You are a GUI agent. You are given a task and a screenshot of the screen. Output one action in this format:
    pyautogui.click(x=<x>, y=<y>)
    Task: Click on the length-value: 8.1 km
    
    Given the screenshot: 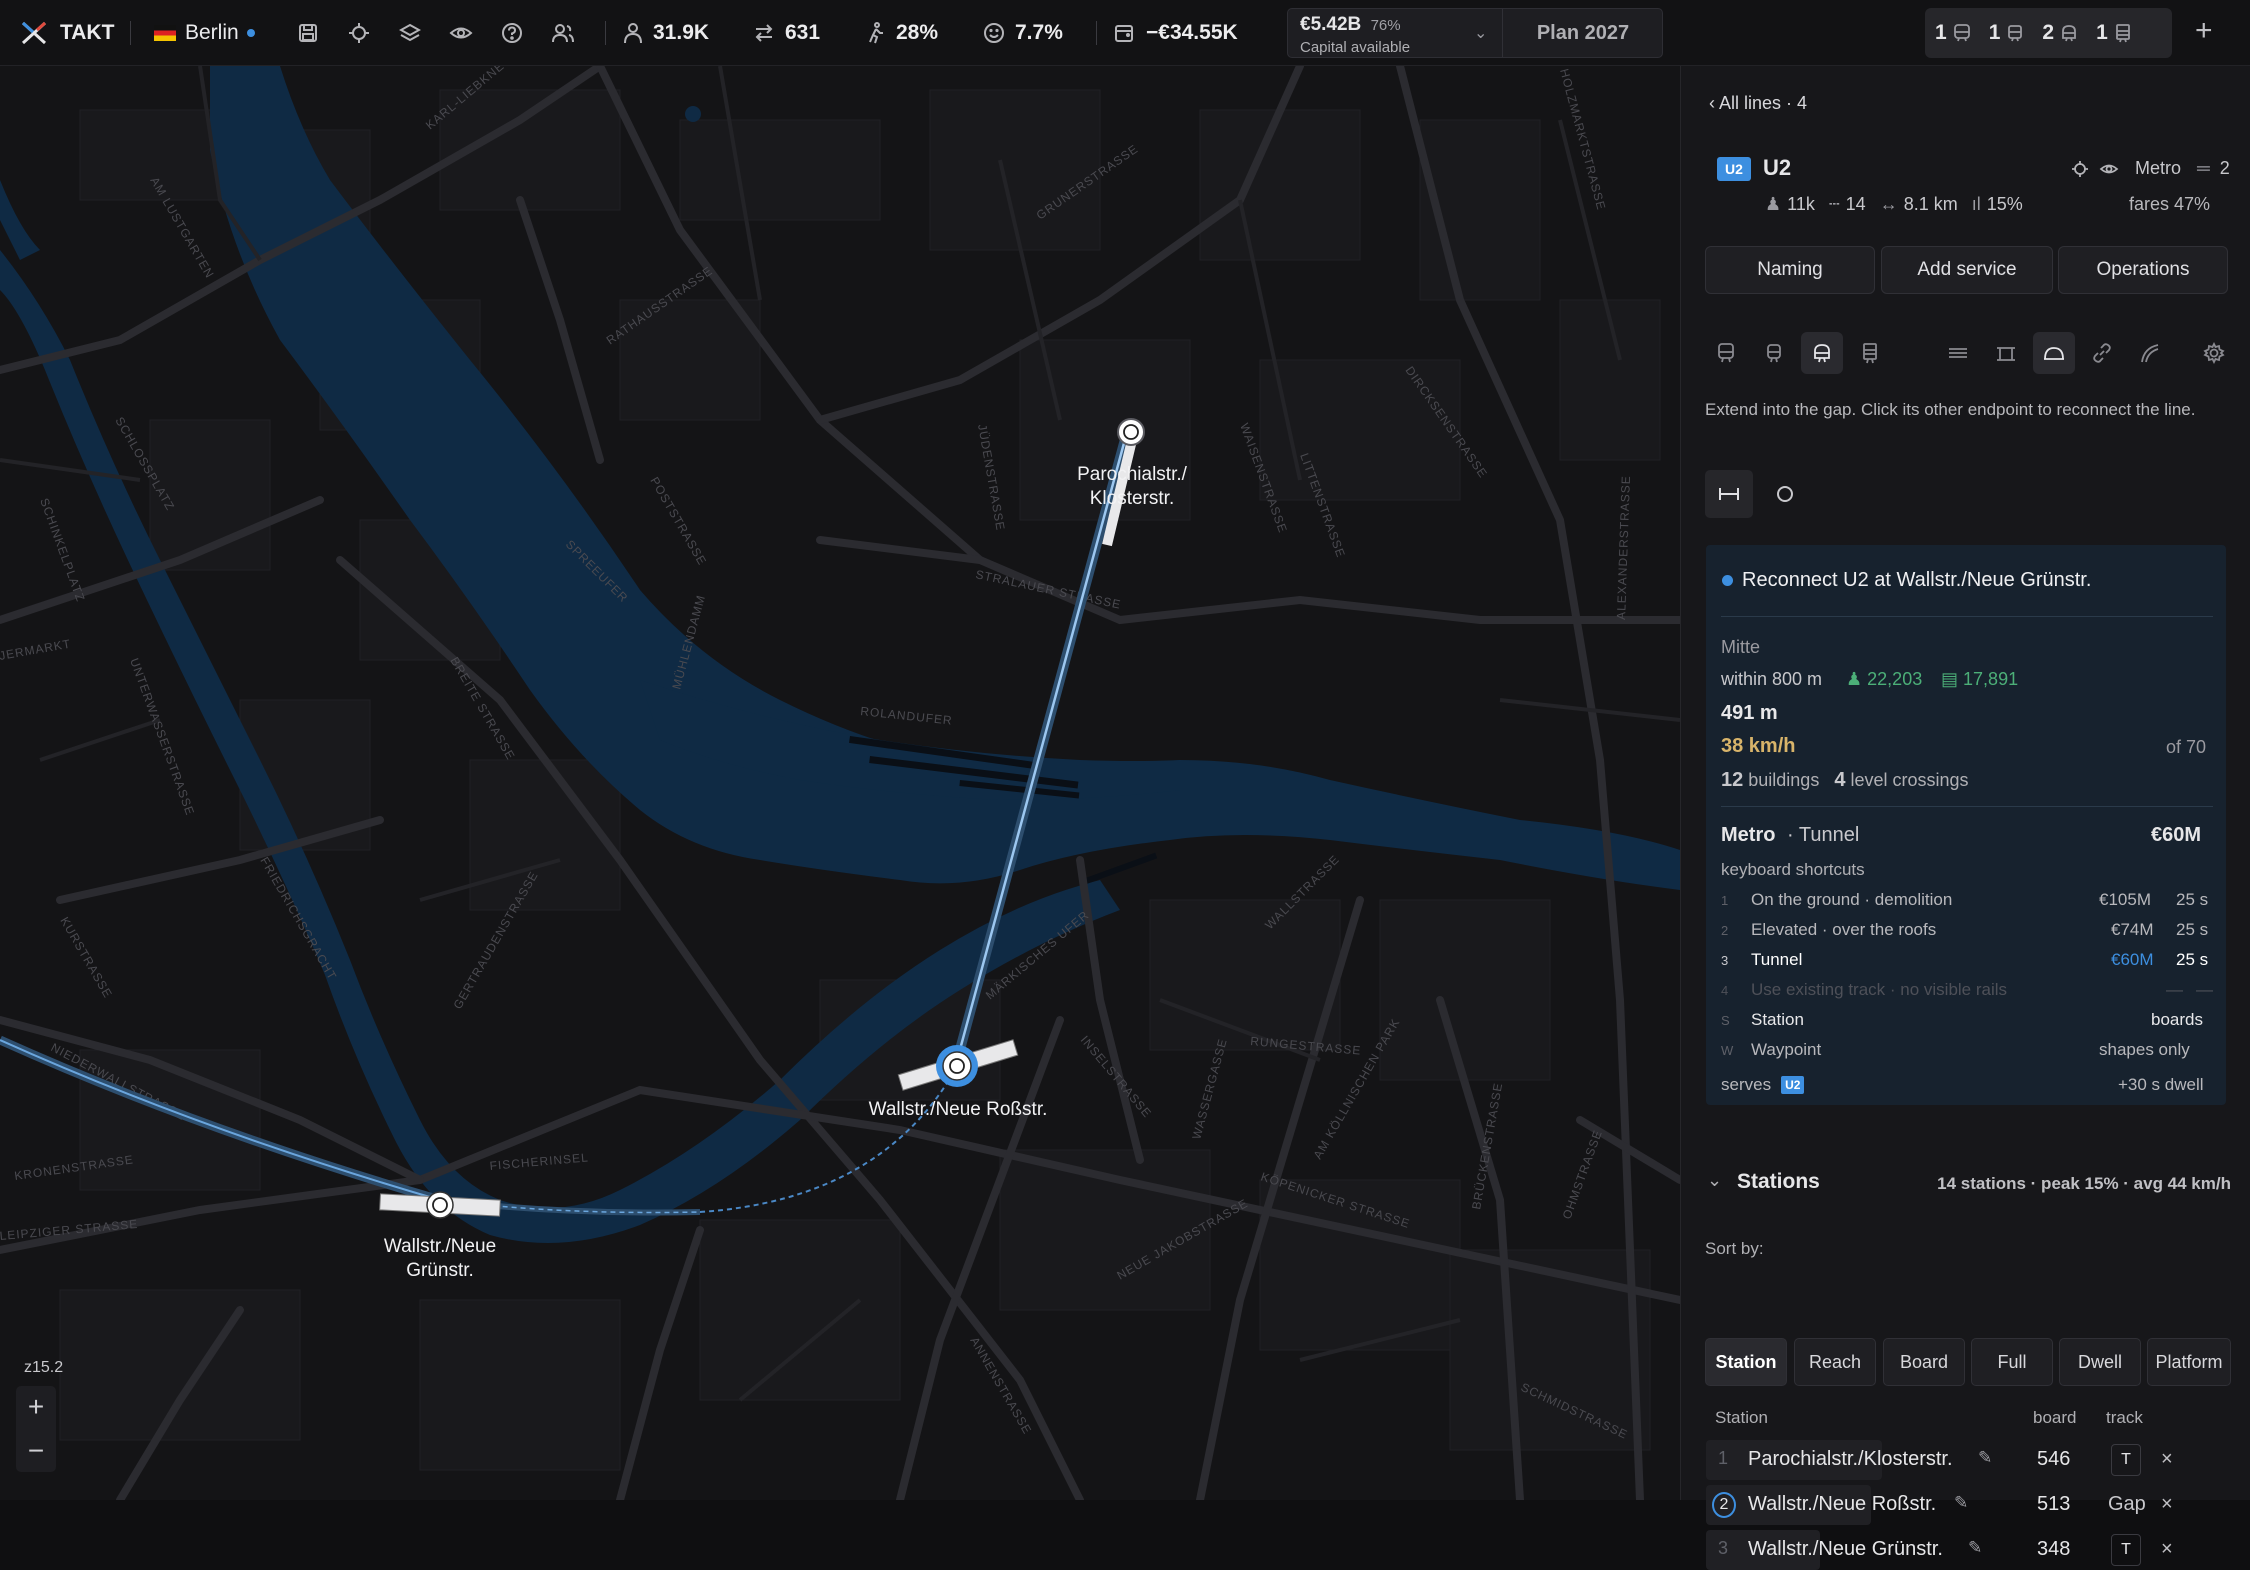 What is the action you would take?
    pyautogui.click(x=1930, y=204)
    